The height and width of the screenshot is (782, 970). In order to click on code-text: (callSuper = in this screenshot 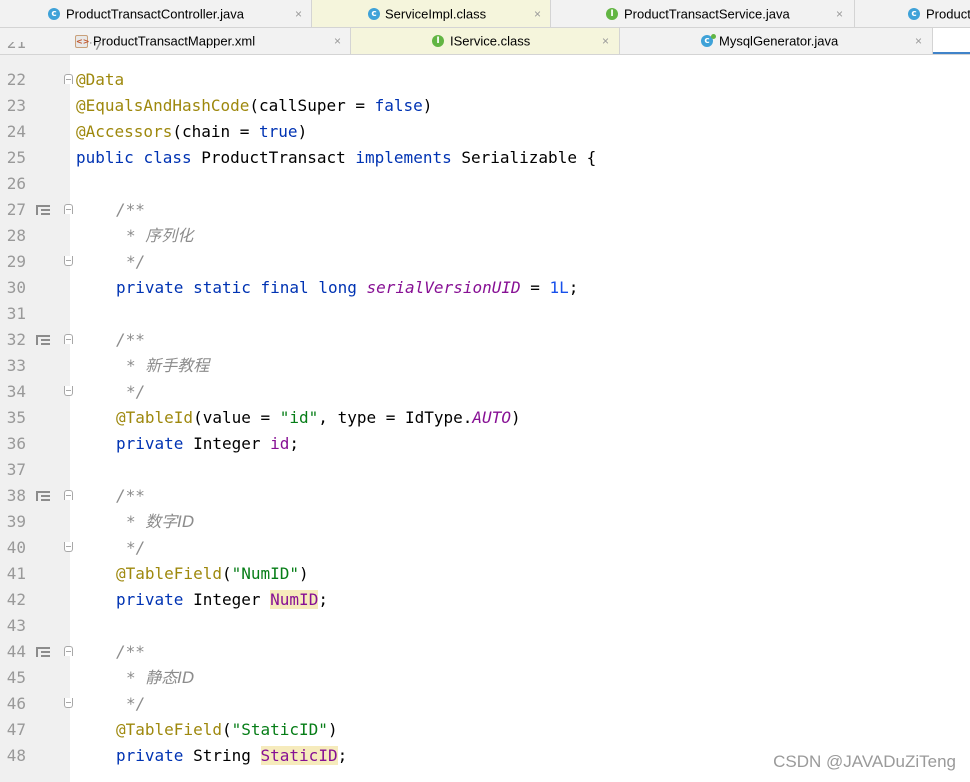, I will do `click(312, 105)`.